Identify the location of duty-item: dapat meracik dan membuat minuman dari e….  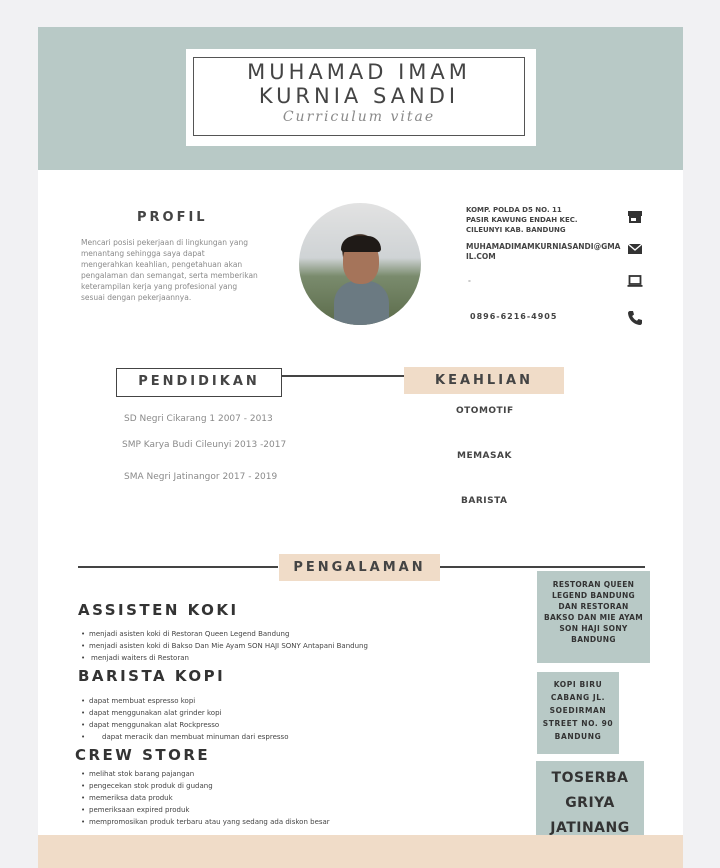
(300, 737).